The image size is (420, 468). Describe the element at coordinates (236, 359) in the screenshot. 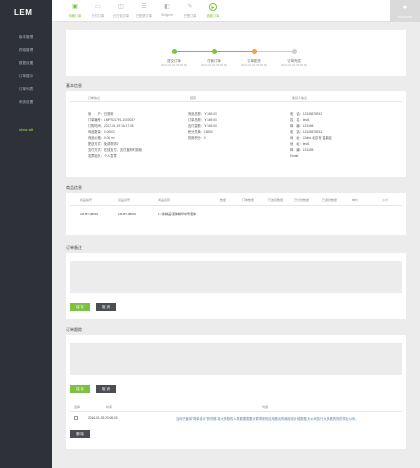

I see `log-textarea` at that location.